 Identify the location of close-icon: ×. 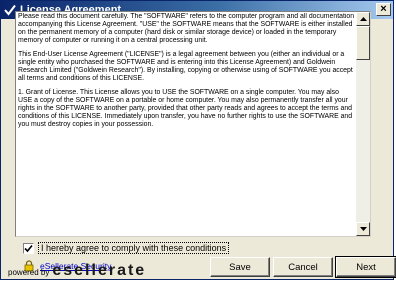
(383, 9).